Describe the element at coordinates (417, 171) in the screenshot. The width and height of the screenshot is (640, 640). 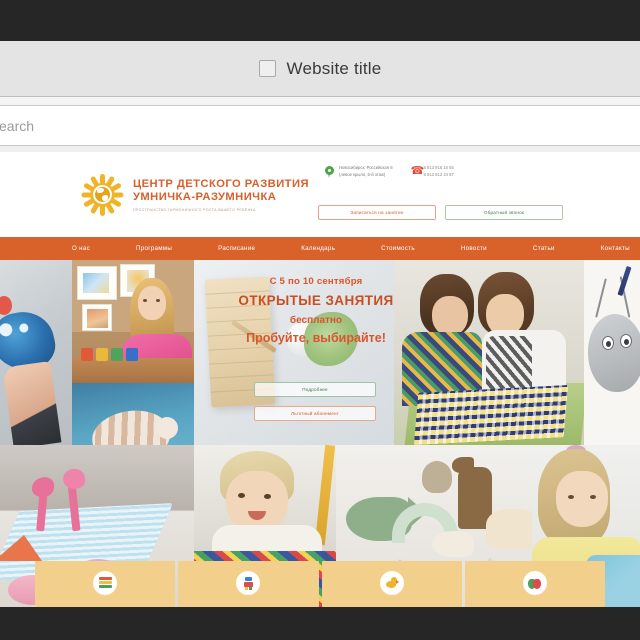
I see `phone-icon: ☎` at that location.